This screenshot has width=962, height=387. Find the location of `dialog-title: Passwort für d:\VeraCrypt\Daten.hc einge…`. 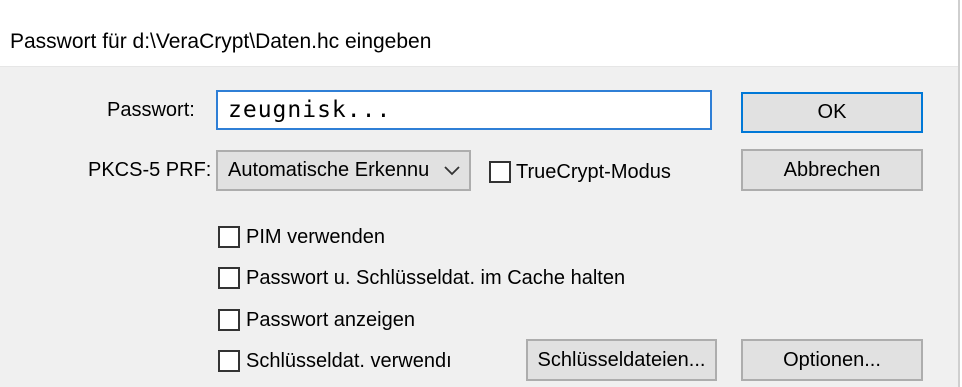

dialog-title: Passwort für d:\VeraCrypt\Daten.hc einge… is located at coordinates (221, 41).